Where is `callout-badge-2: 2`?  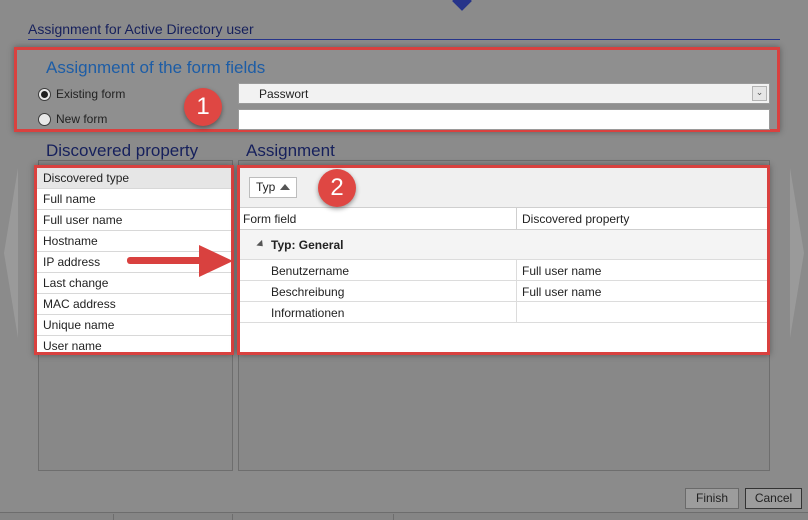
callout-badge-2: 2 is located at coordinates (337, 188).